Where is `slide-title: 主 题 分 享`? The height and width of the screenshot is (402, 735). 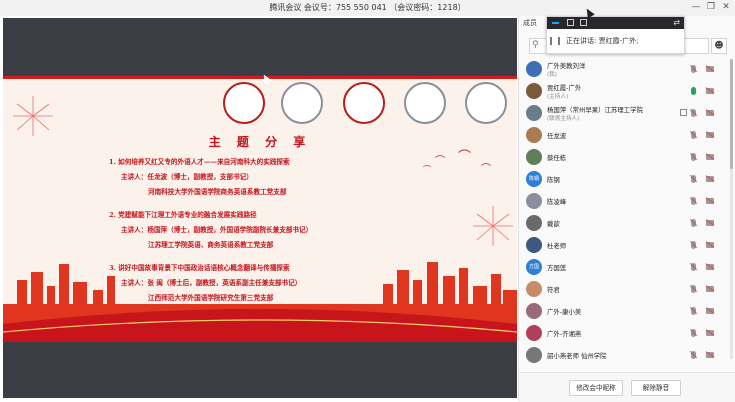 slide-title: 主 题 分 享 is located at coordinates (260, 142).